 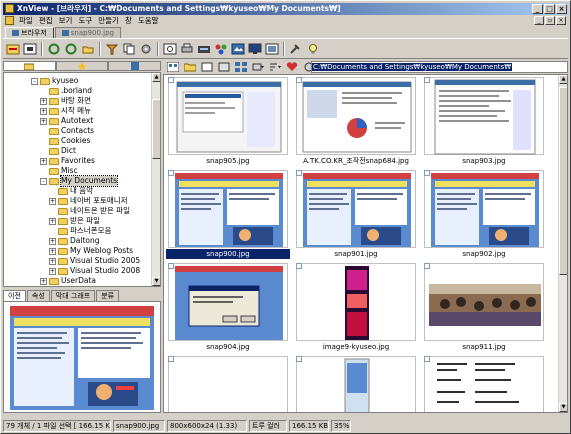 I want to click on convert-icon, so click(x=238, y=49).